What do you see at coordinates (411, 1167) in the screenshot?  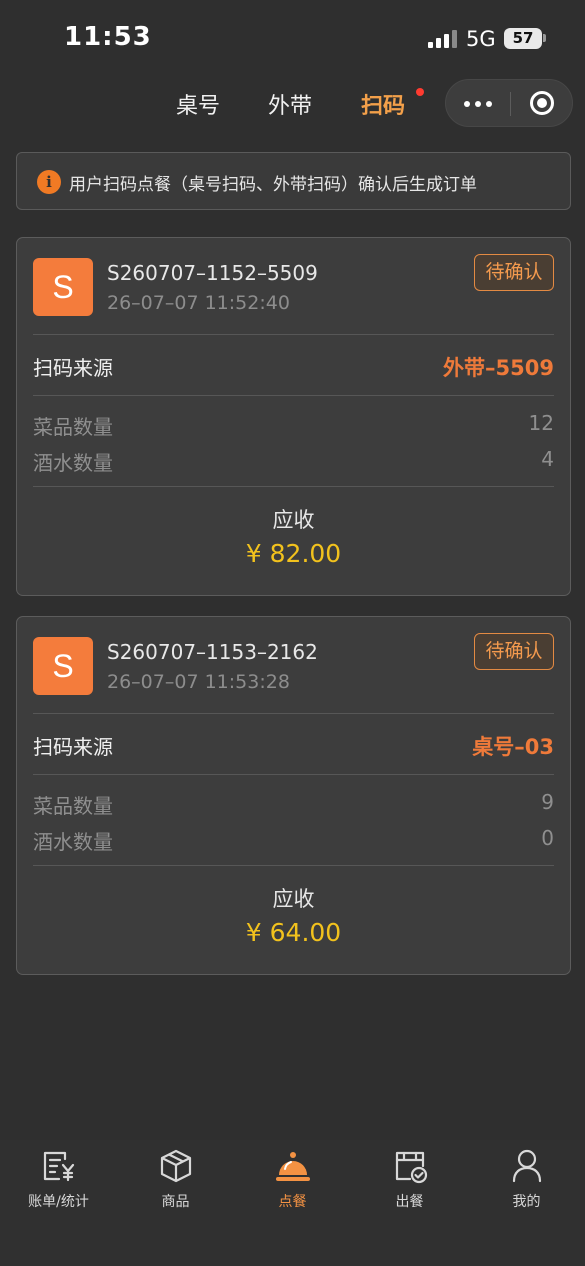 I see `serve-check-icon` at bounding box center [411, 1167].